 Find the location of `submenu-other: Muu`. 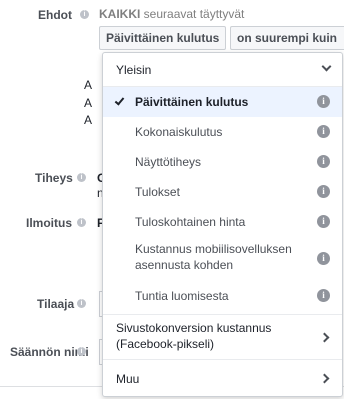

submenu-other: Muu is located at coordinates (222, 378).